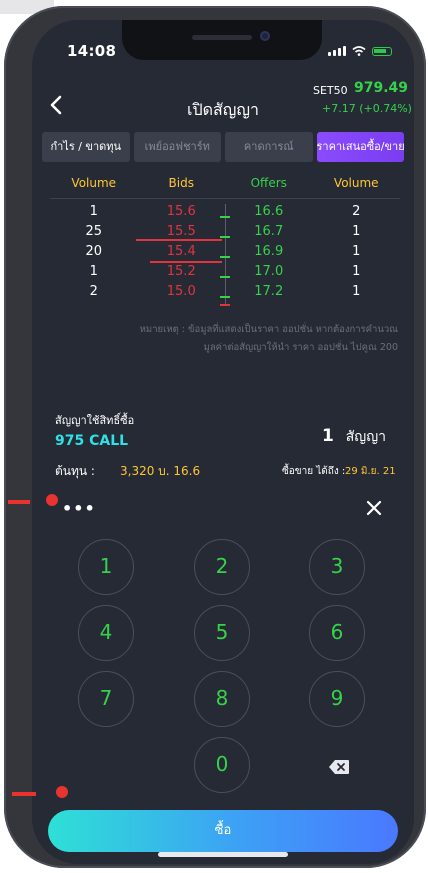 This screenshot has height=873, width=428. What do you see at coordinates (222, 765) in the screenshot?
I see `keypad-key-0: 0` at bounding box center [222, 765].